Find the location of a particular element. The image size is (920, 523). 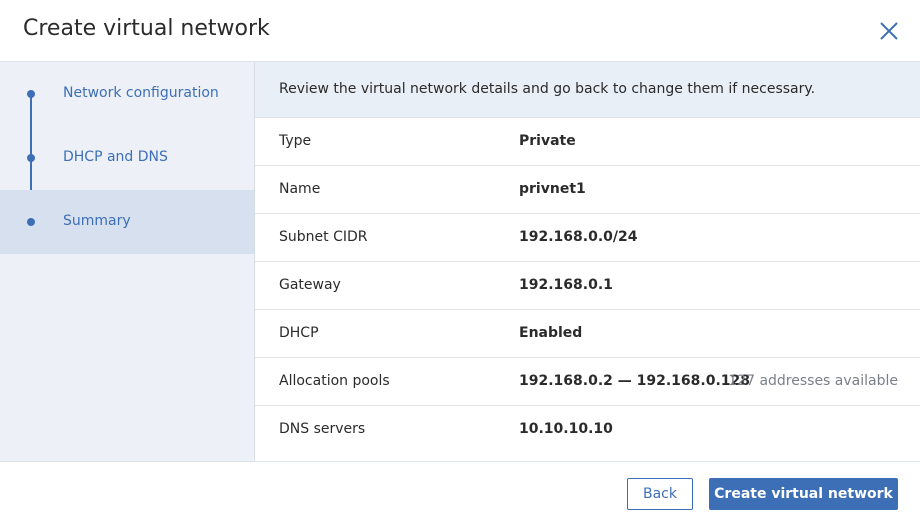

row-value: 192.168.0.2 — 192.168.0.128 is located at coordinates (634, 381).